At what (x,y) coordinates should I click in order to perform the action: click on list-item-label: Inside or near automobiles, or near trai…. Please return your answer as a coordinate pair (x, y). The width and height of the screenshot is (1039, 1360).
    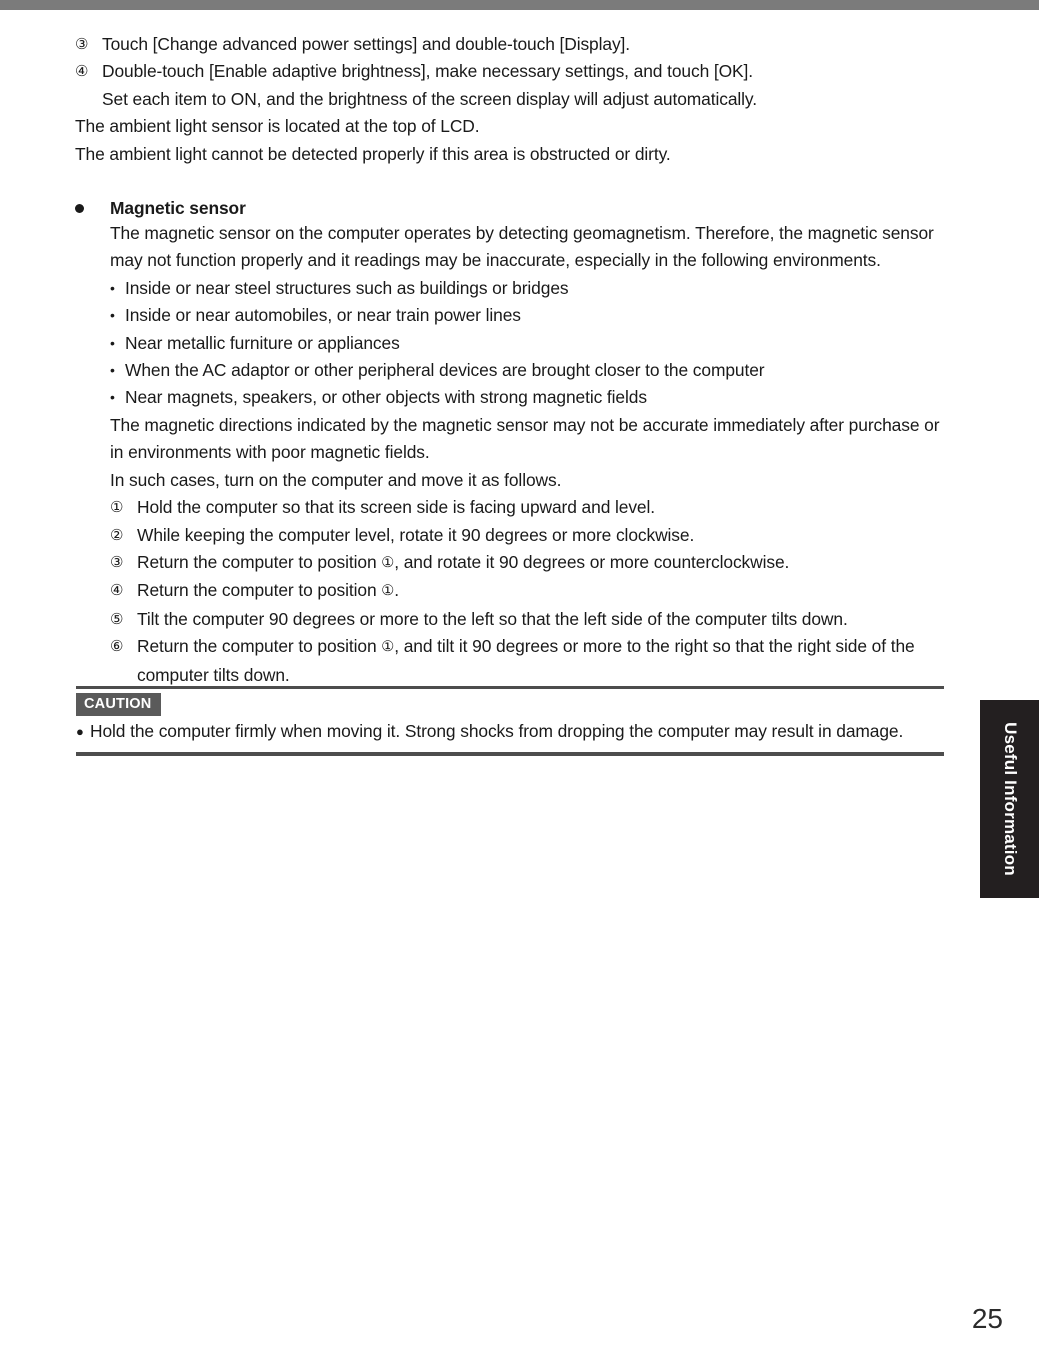
    Looking at the image, I should click on (323, 315).